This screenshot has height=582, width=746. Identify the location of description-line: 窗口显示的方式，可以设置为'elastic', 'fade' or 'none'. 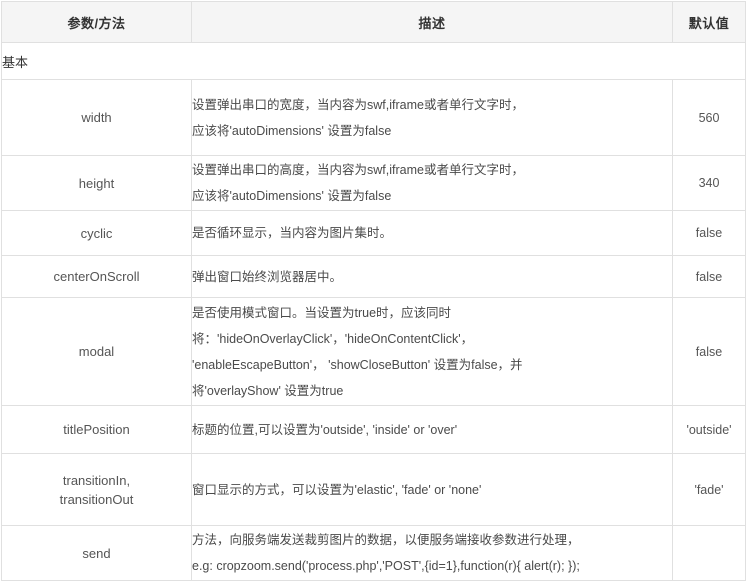
(337, 489).